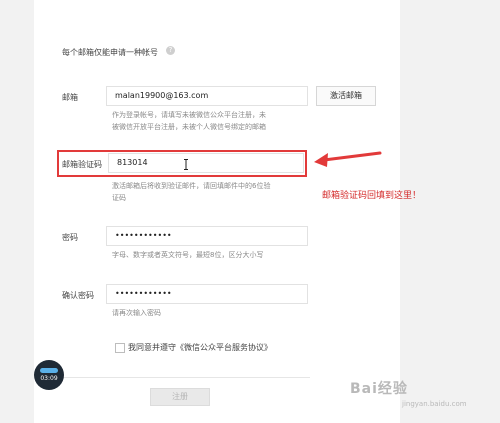 This screenshot has width=500, height=423. I want to click on red-arrow-icon, so click(348, 159).